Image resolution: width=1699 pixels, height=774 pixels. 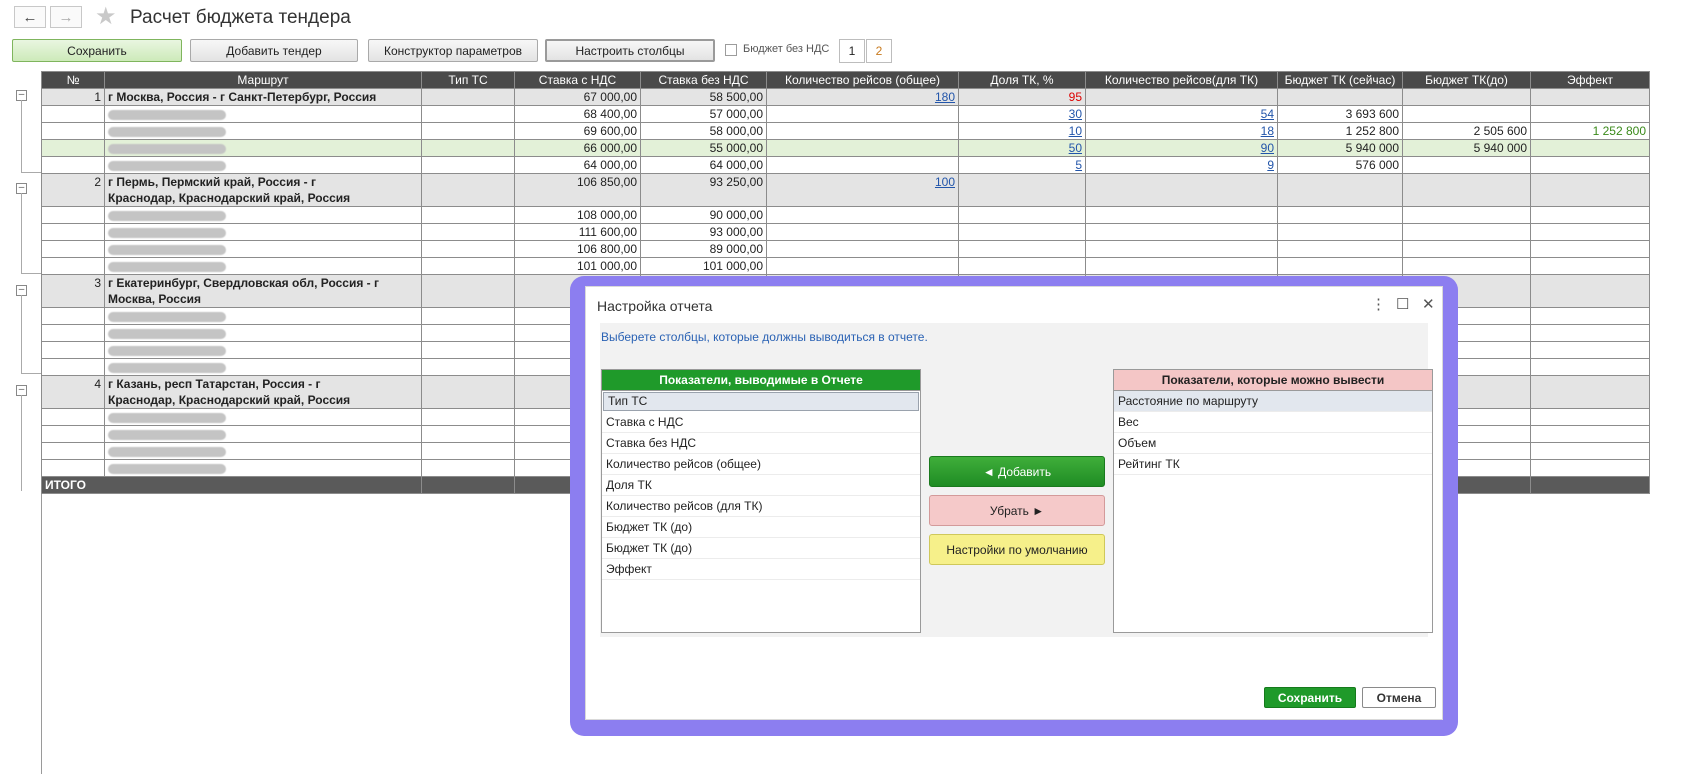 I want to click on save-button: Сохранить, so click(x=97, y=50).